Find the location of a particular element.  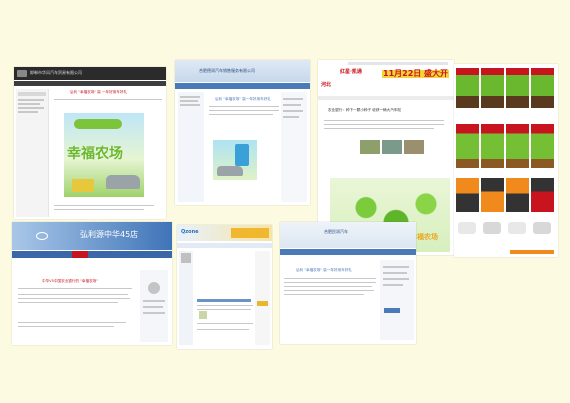

sidebar-heading is located at coordinates (32, 94).